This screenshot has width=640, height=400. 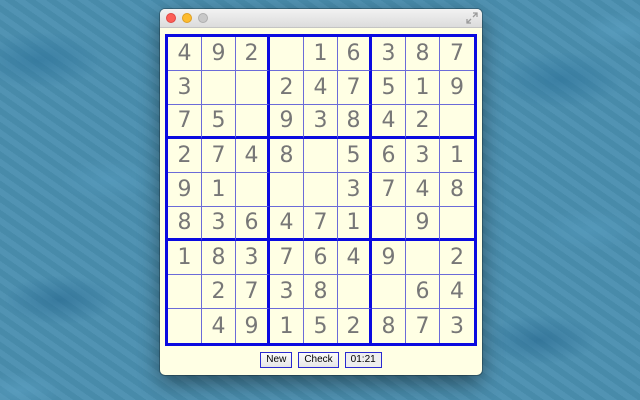 I want to click on sudoku-cell-r1-c3: 2, so click(x=253, y=54).